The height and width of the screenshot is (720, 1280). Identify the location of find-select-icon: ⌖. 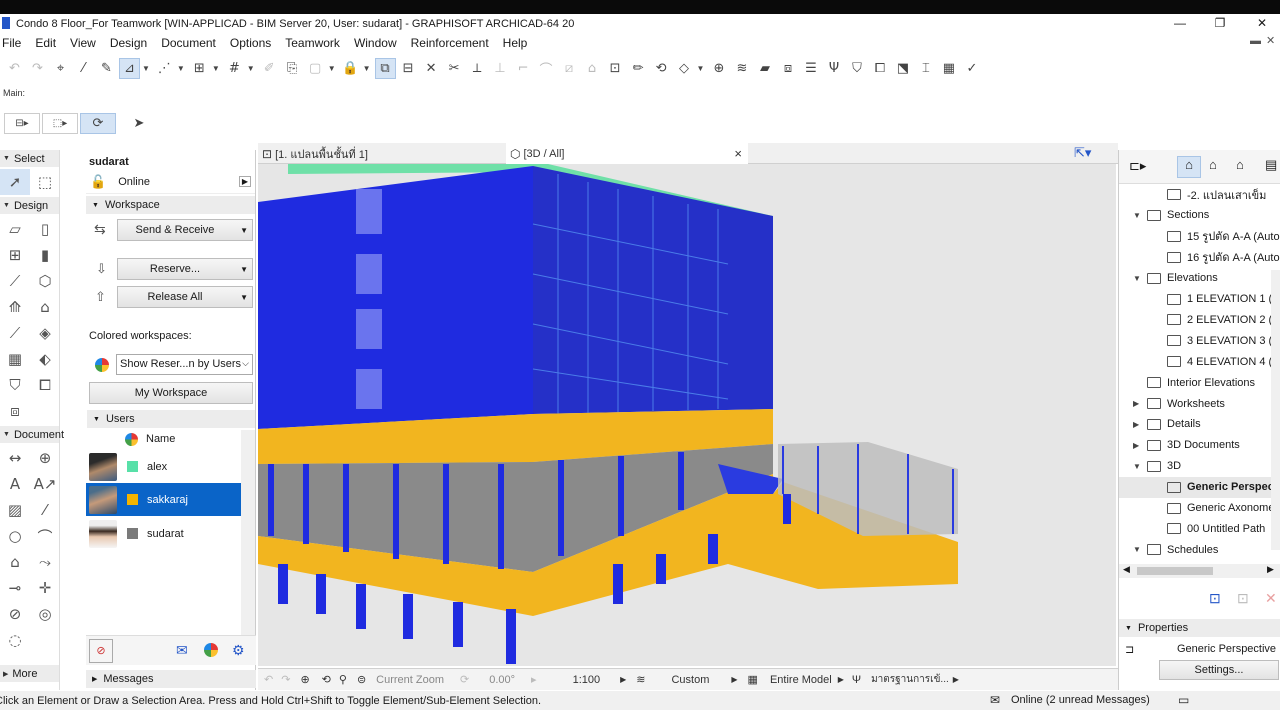
(60, 68).